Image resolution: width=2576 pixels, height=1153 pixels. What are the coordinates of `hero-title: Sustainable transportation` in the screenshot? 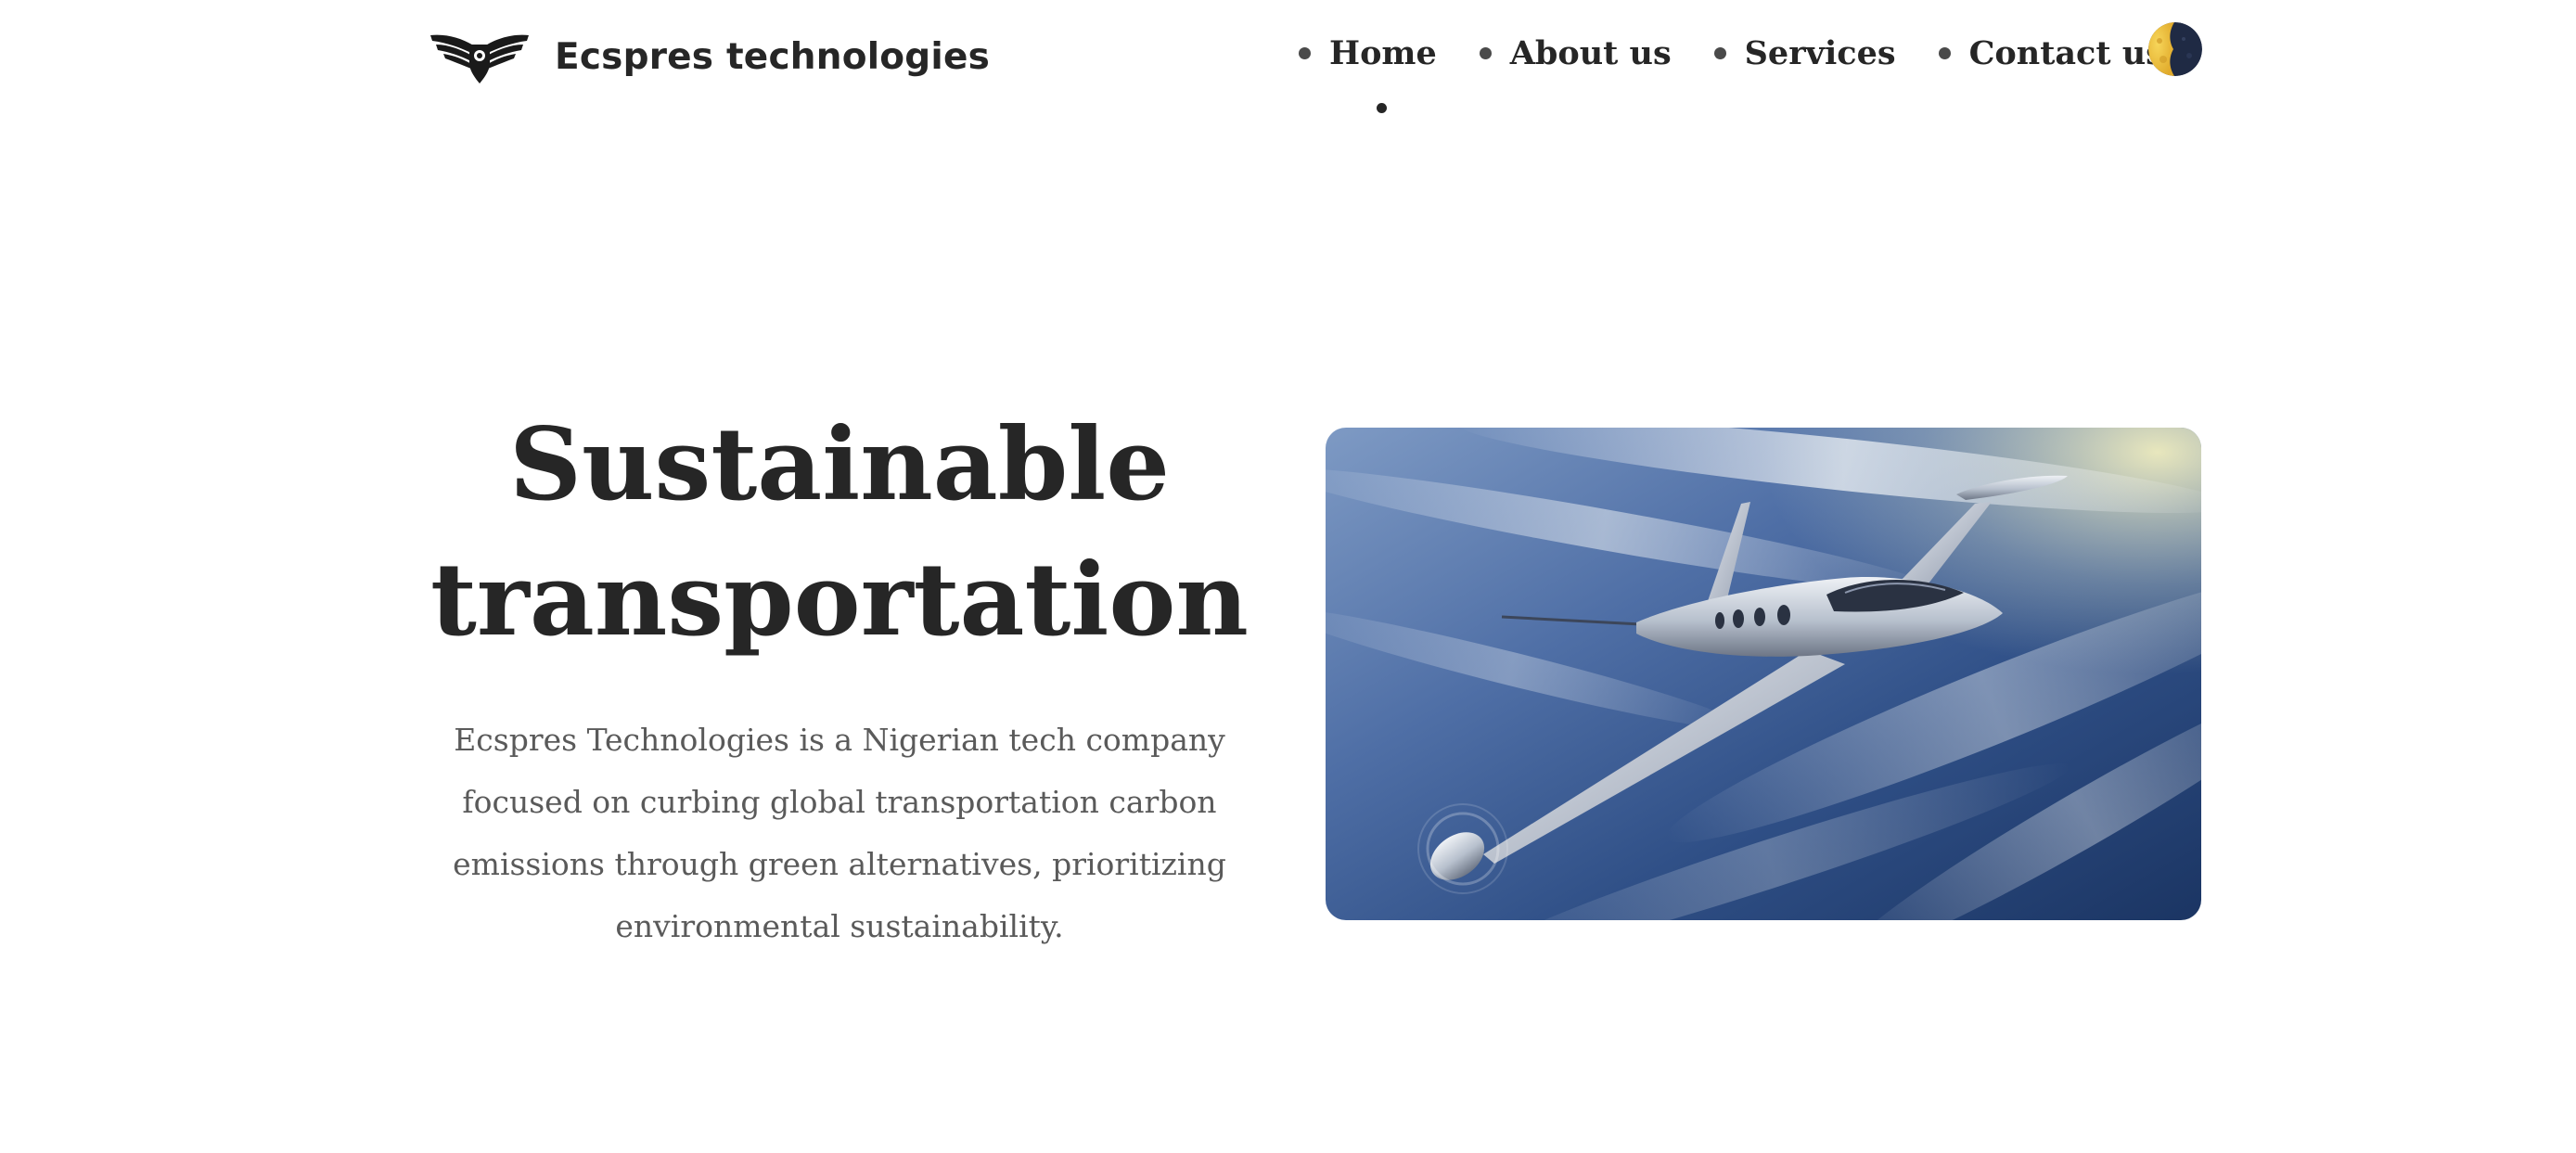 It's located at (839, 532).